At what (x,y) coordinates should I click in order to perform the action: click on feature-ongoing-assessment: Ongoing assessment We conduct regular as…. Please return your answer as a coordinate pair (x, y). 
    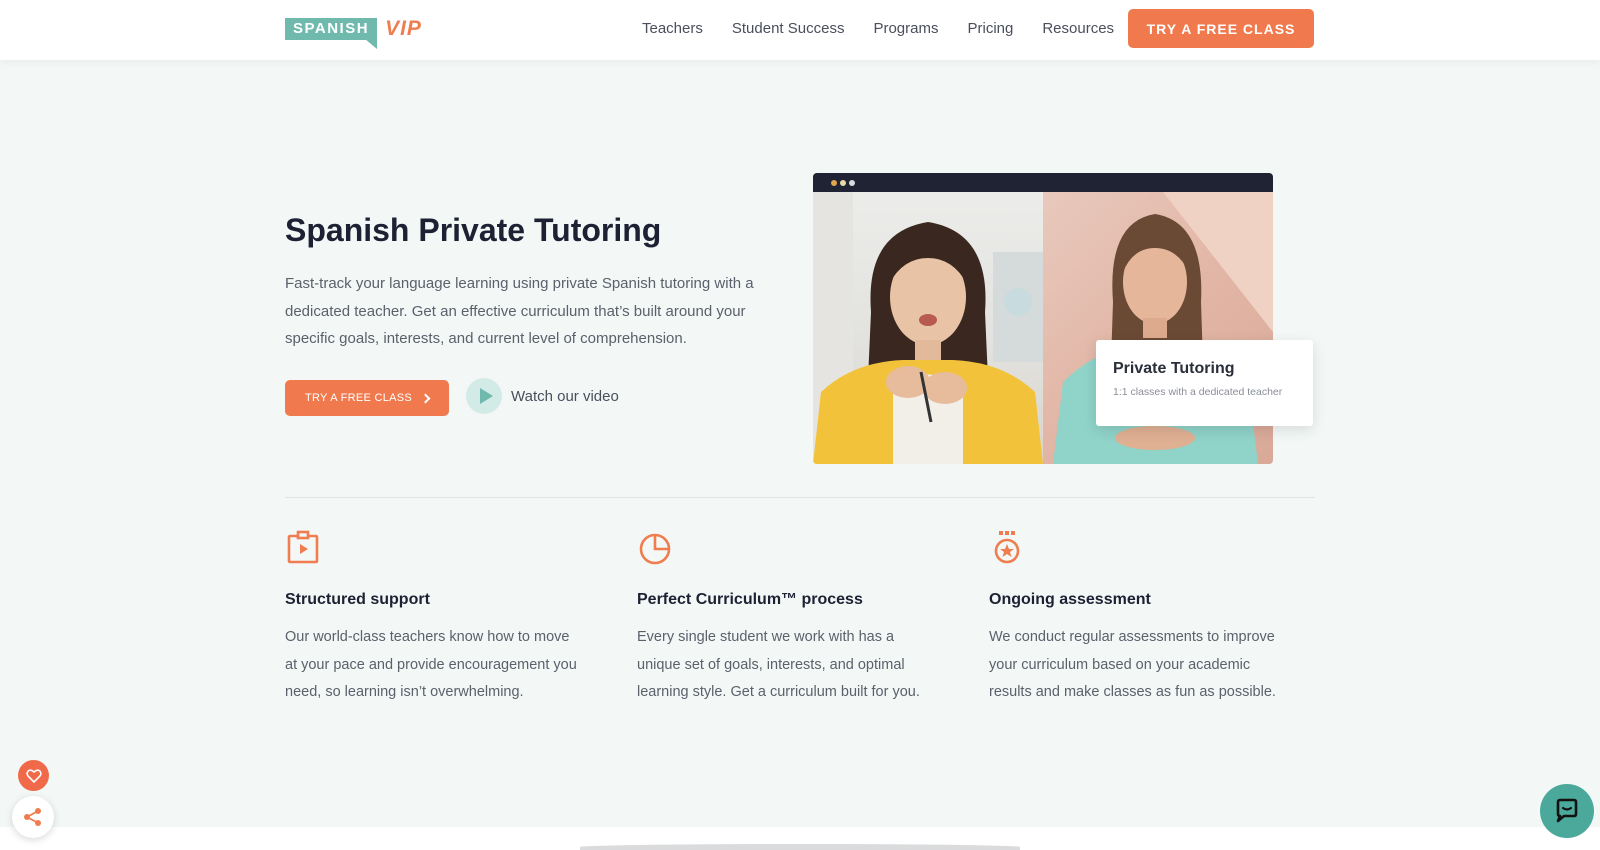
    Looking at the image, I should click on (1139, 618).